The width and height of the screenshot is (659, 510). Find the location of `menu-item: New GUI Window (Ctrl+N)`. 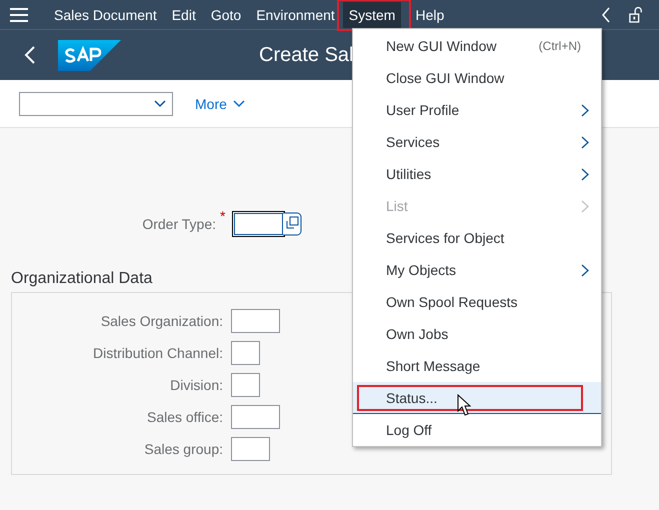

menu-item: New GUI Window (Ctrl+N) is located at coordinates (477, 46).